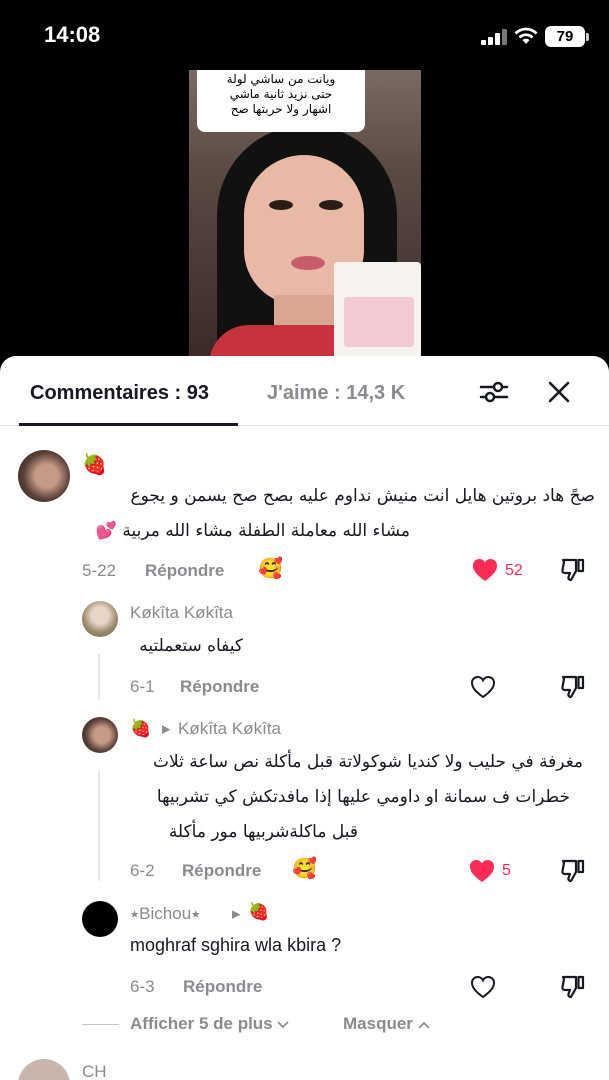 The image size is (609, 1080). Describe the element at coordinates (142, 870) in the screenshot. I see `reply-date: 6-2` at that location.